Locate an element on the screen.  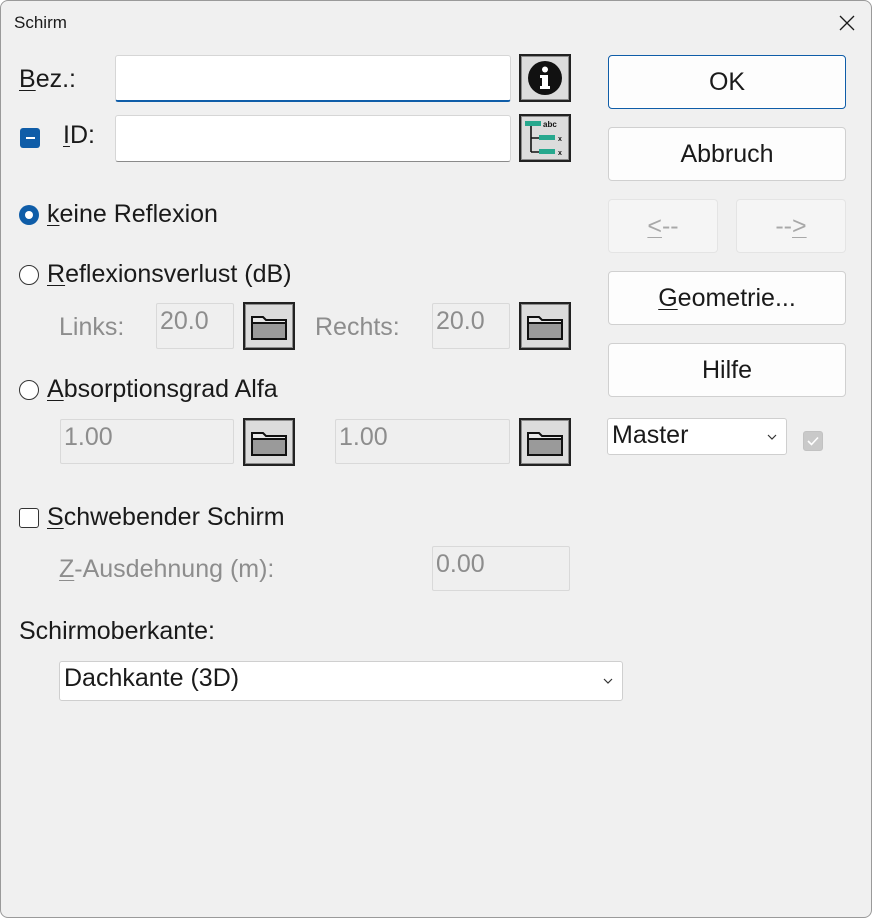
right-loss-folder-button is located at coordinates (545, 326).